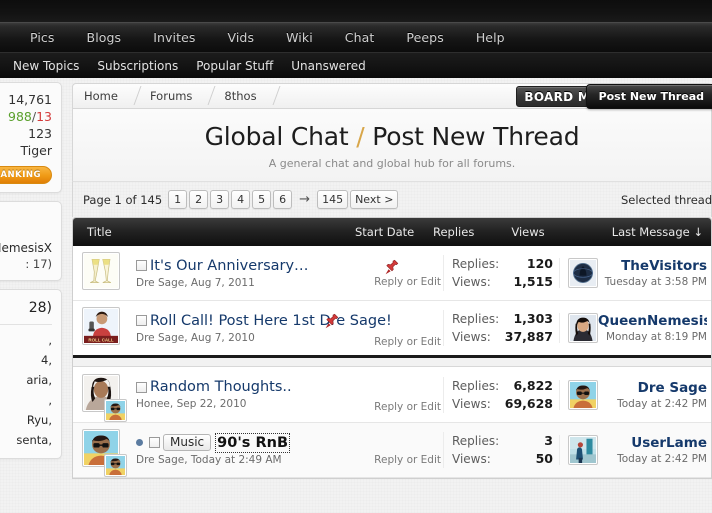  I want to click on column-header-views: Views, so click(528, 232).